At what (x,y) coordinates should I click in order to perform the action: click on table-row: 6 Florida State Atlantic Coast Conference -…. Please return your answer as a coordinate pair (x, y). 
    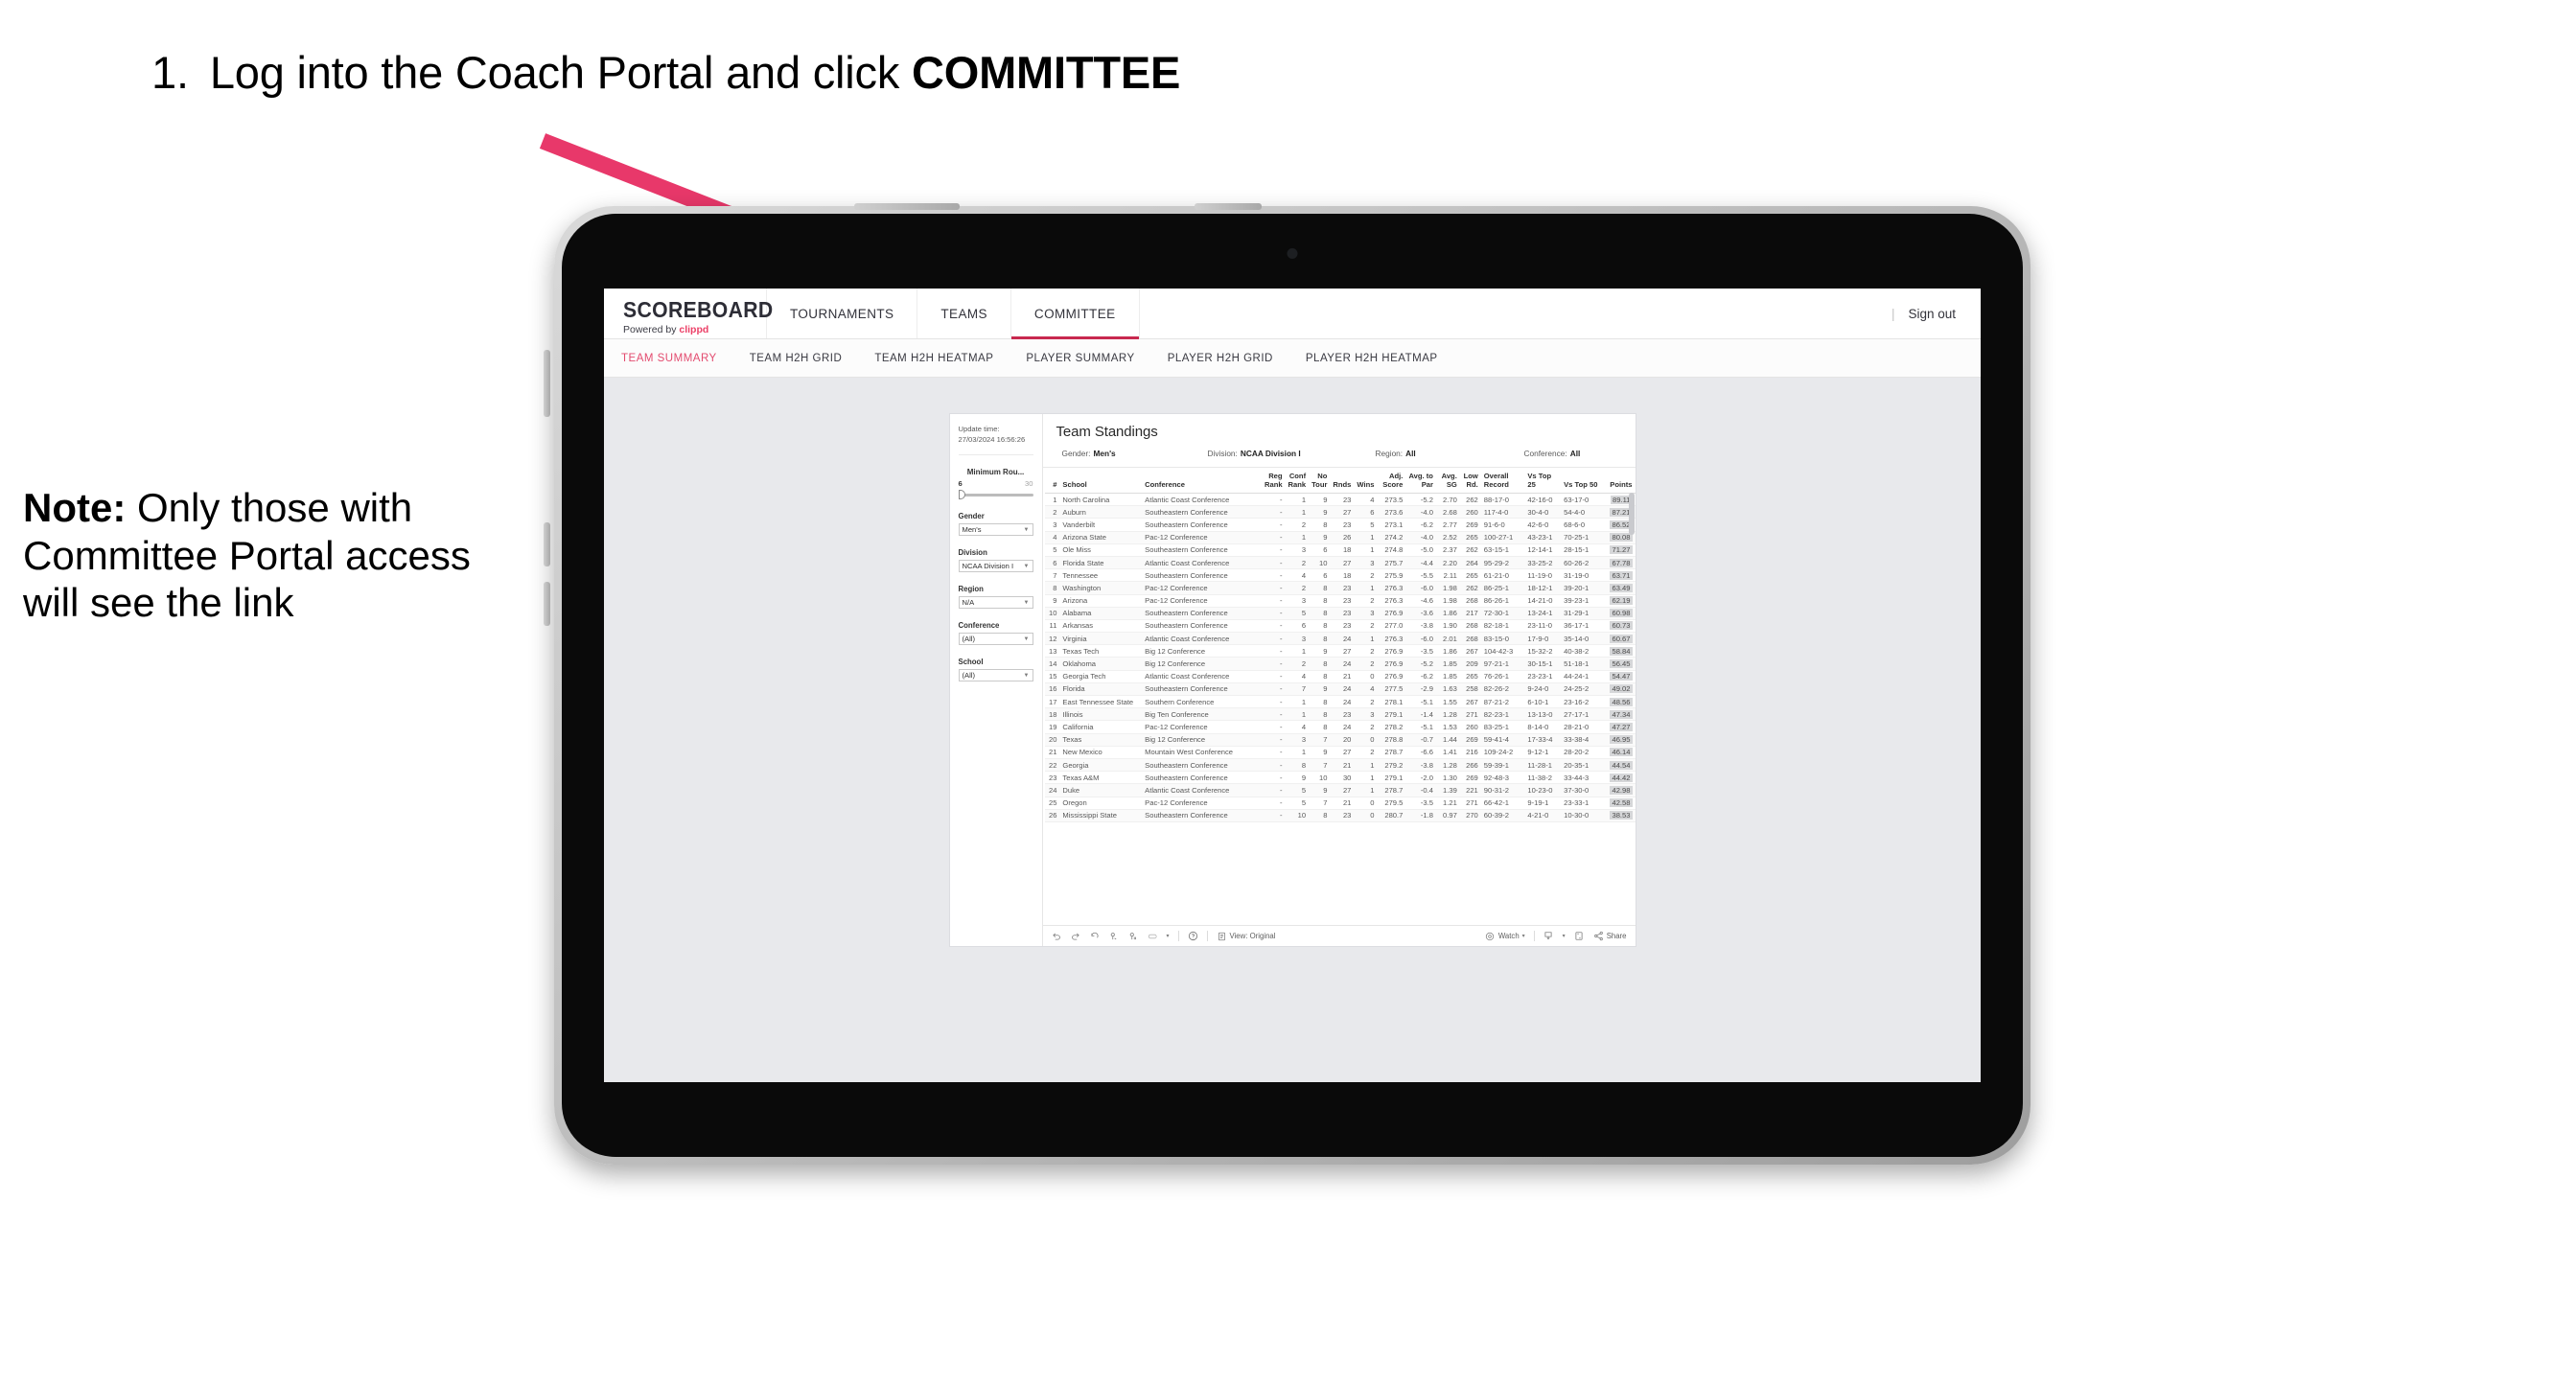
    Looking at the image, I should click on (1340, 563).